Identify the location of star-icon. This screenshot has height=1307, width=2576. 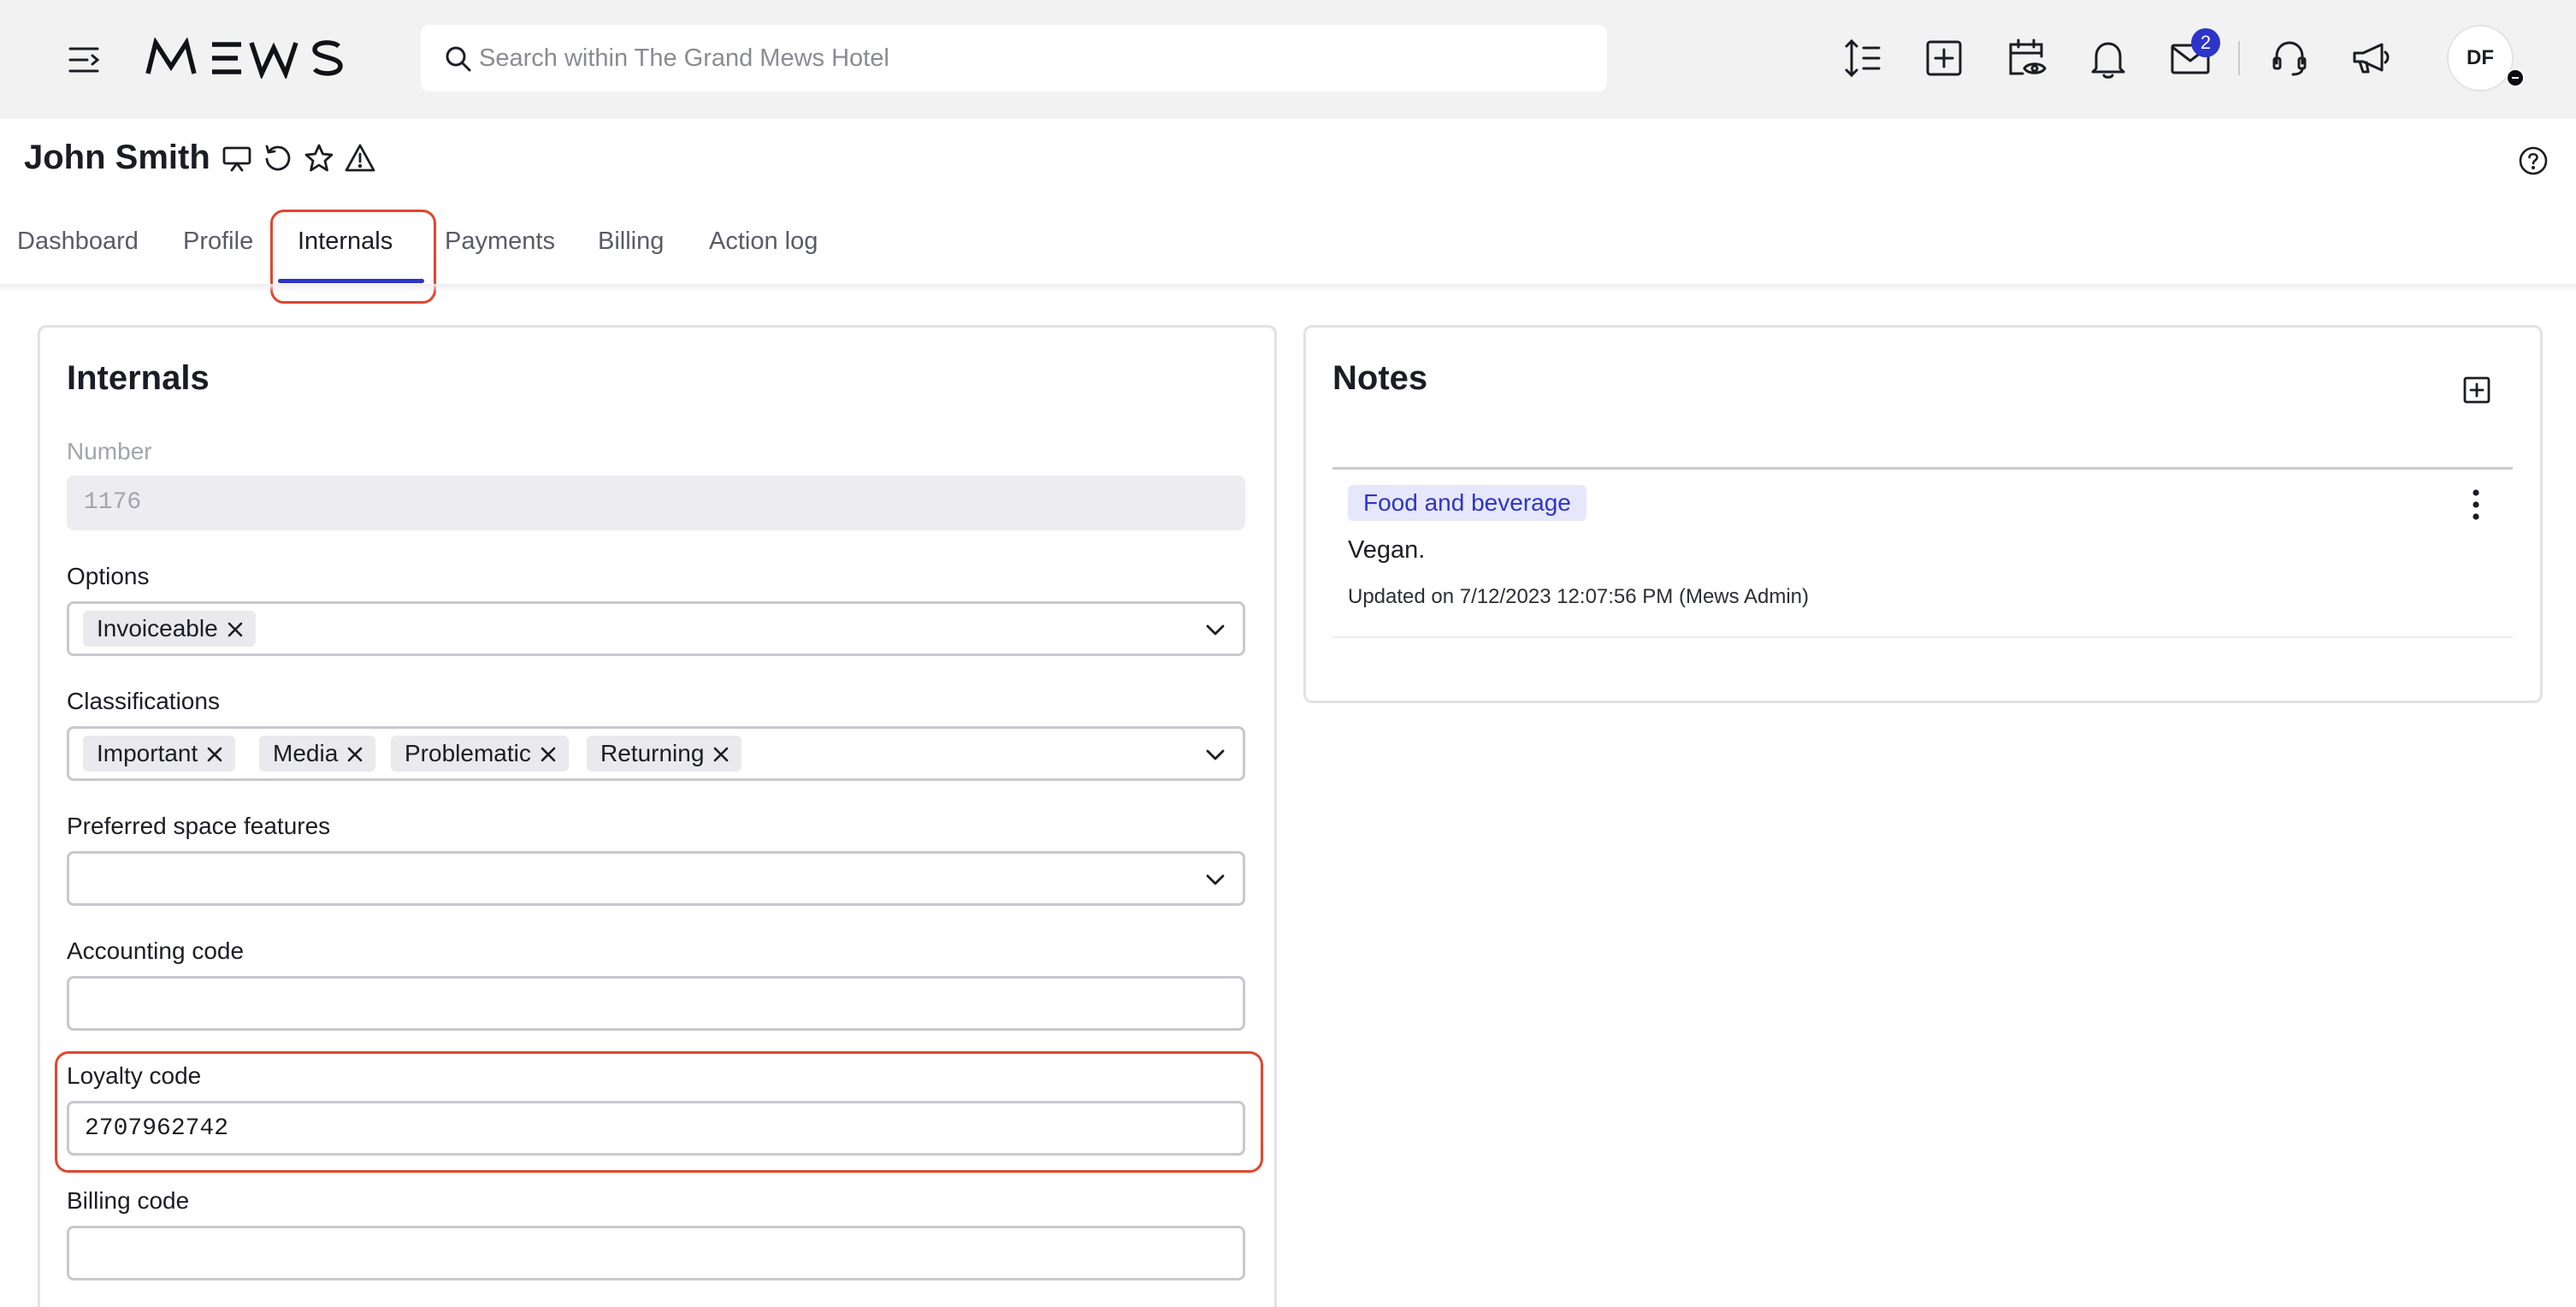
(319, 158).